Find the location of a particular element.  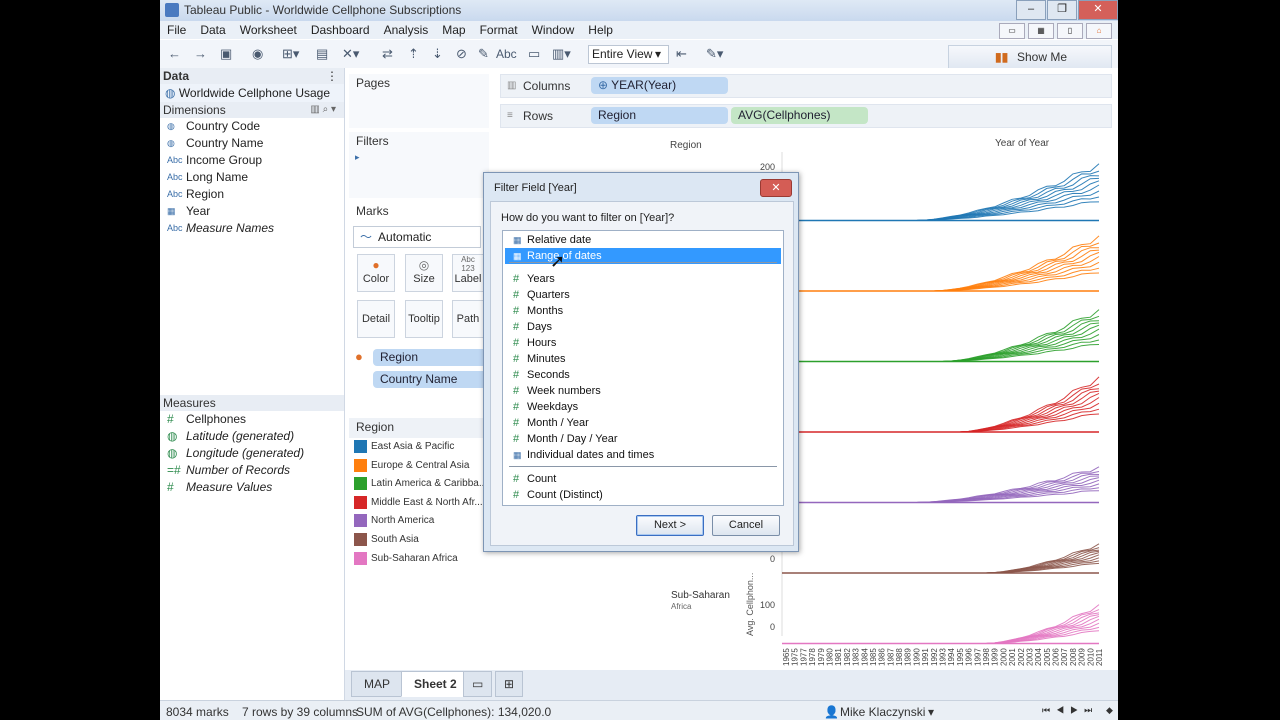

mark-type-select: 〜 Automatic is located at coordinates (417, 237).